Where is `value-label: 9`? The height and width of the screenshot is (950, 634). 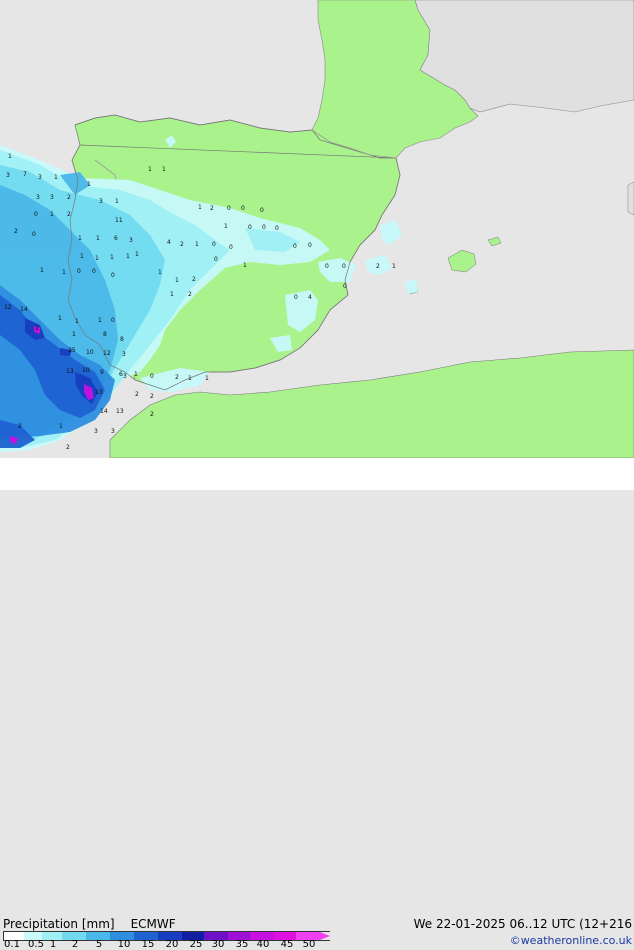 value-label: 9 is located at coordinates (102, 372).